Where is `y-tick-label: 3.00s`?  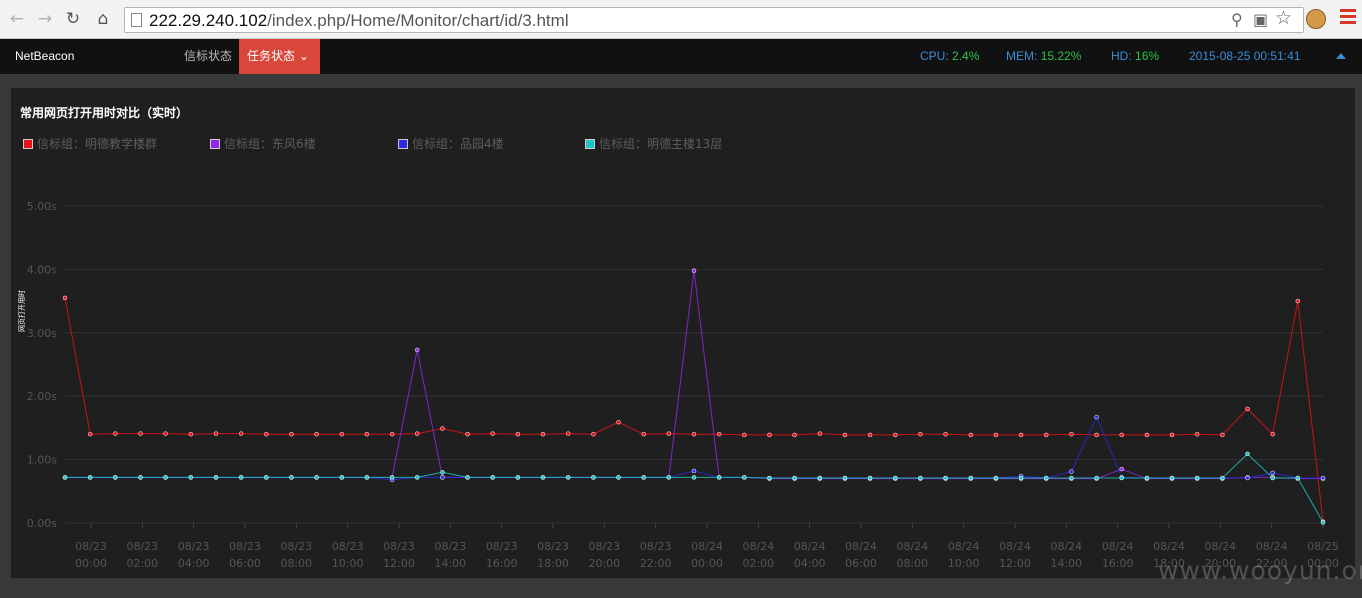
y-tick-label: 3.00s is located at coordinates (42, 333).